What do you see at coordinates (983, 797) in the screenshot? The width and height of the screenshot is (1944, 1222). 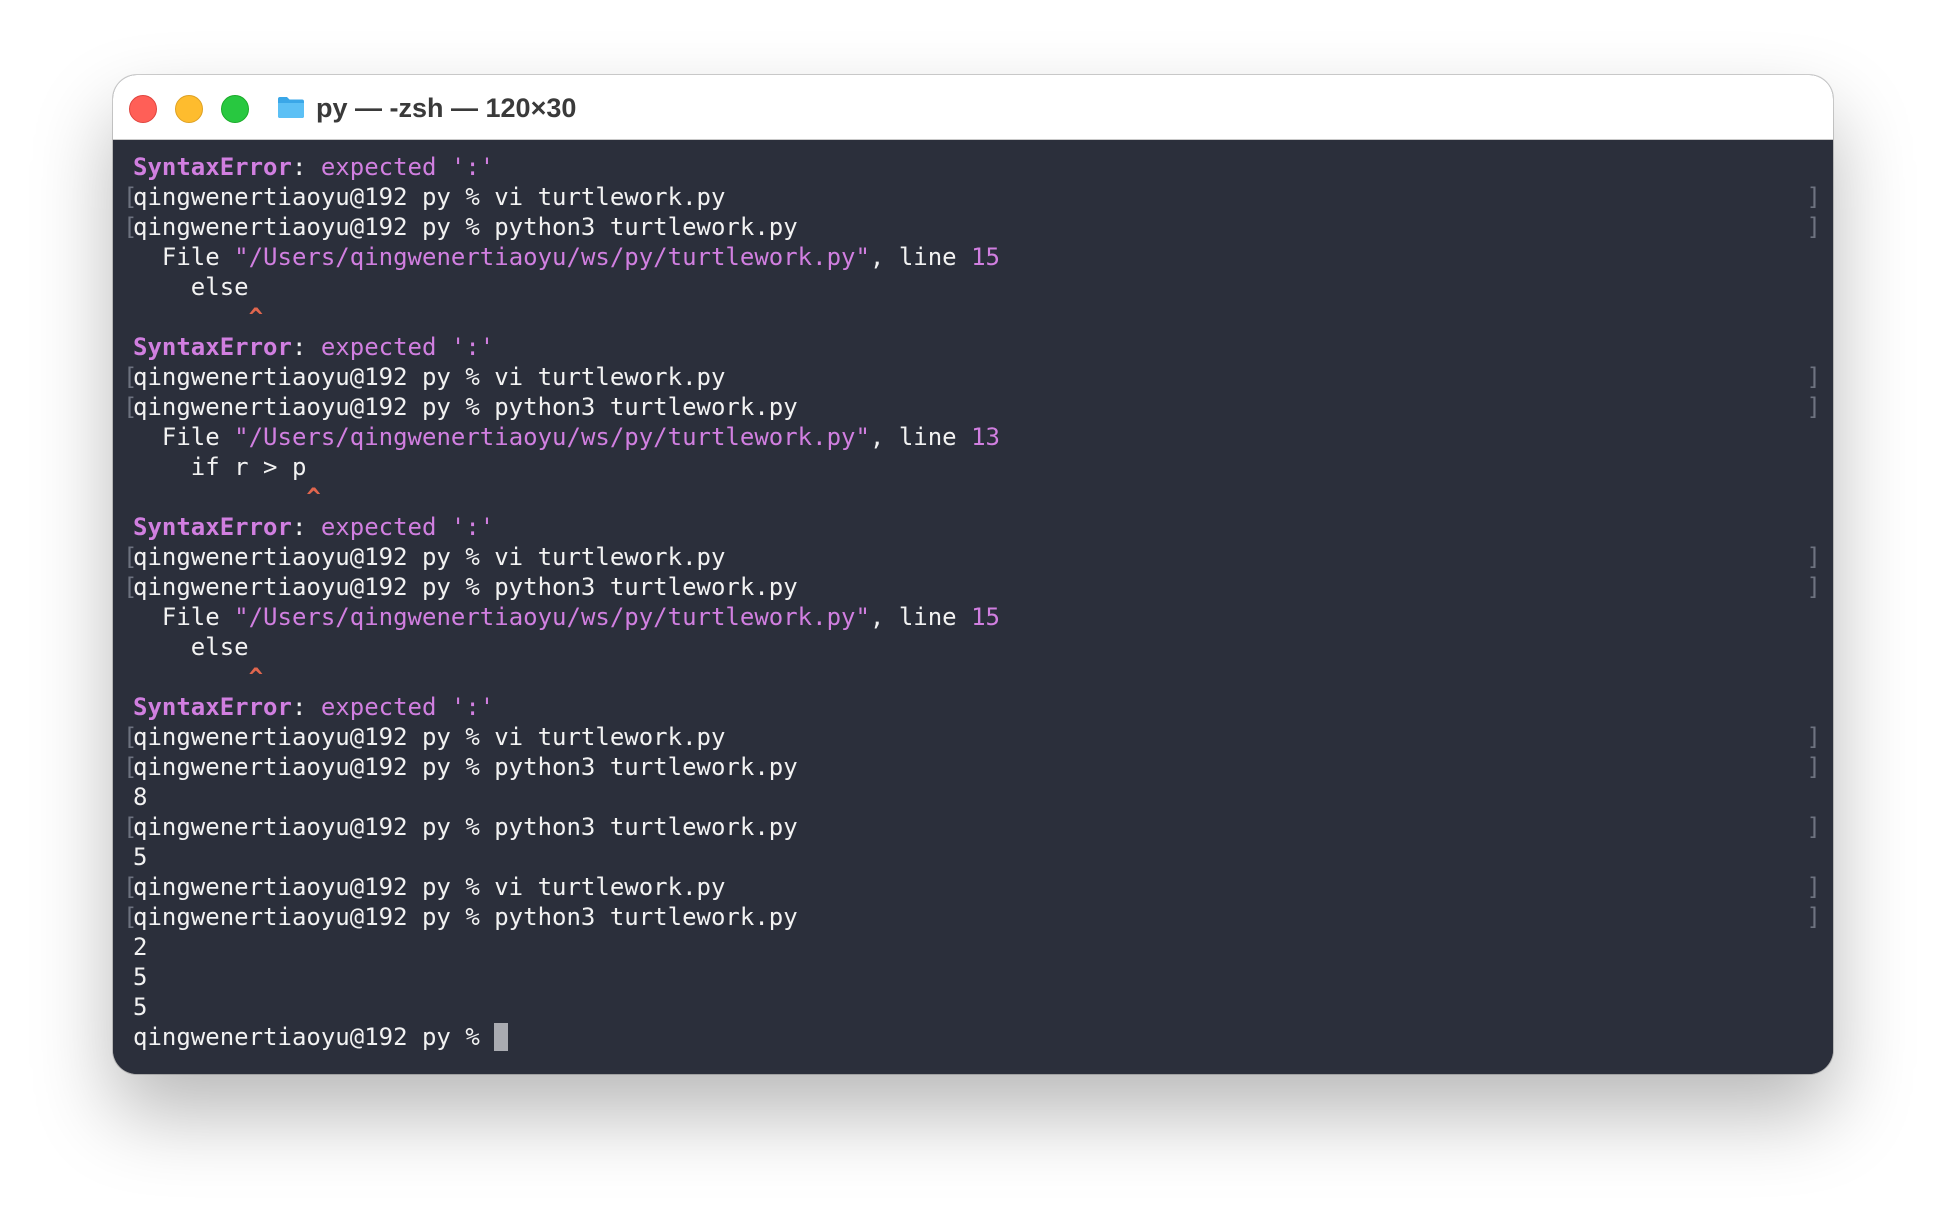 I see `terminal-line: 8` at bounding box center [983, 797].